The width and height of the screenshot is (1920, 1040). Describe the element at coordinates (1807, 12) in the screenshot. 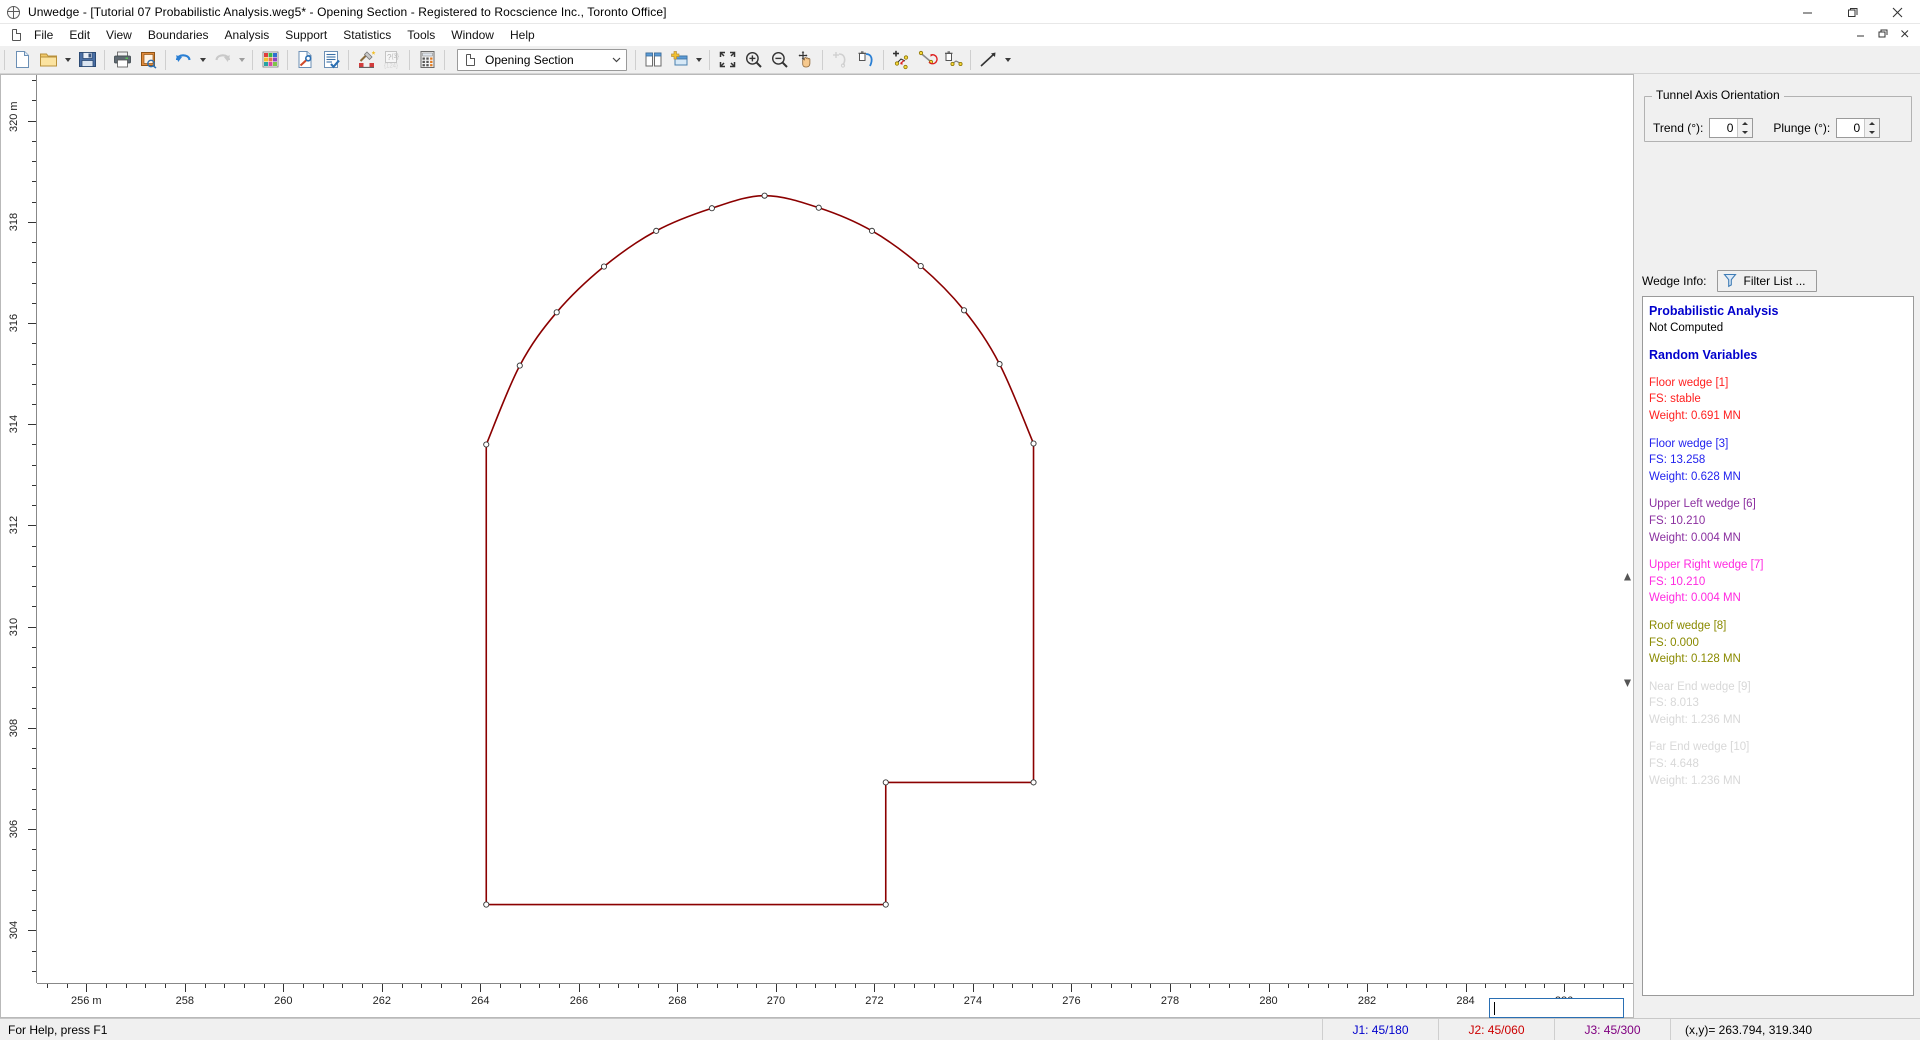

I see `minimize-button` at that location.